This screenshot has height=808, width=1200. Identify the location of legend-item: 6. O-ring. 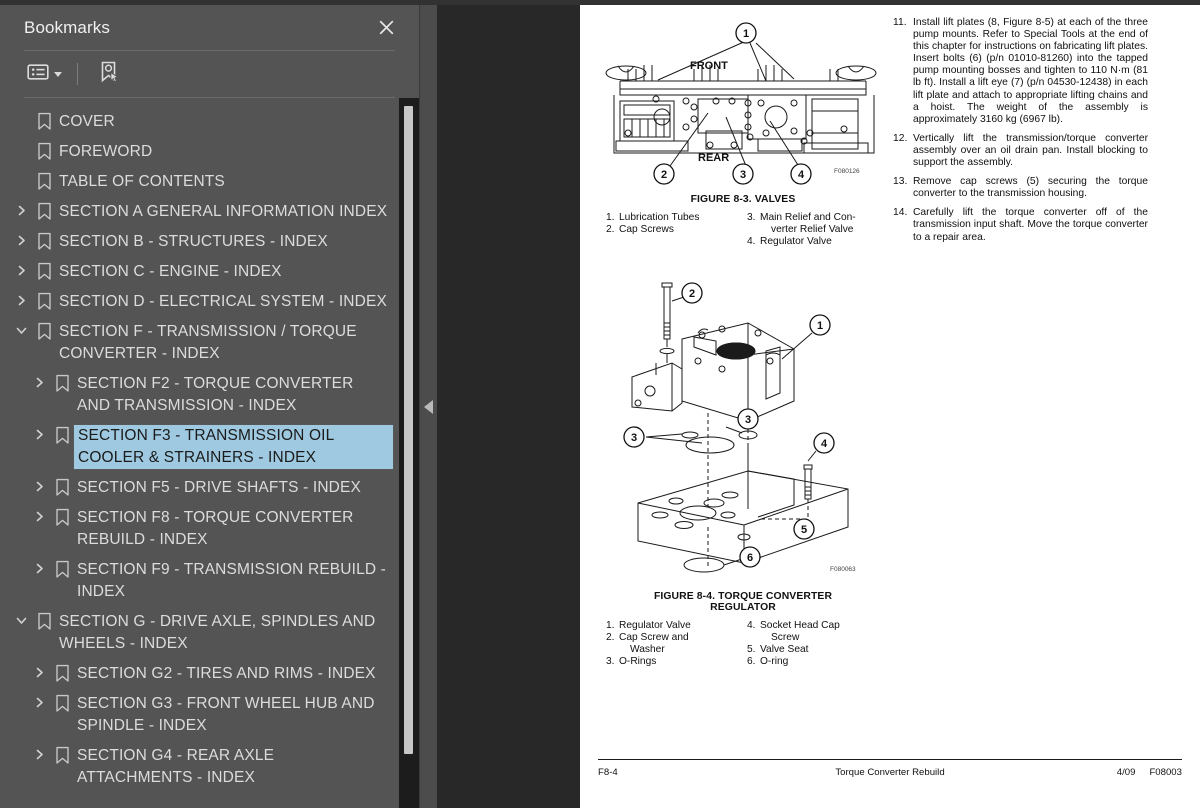
(817, 662).